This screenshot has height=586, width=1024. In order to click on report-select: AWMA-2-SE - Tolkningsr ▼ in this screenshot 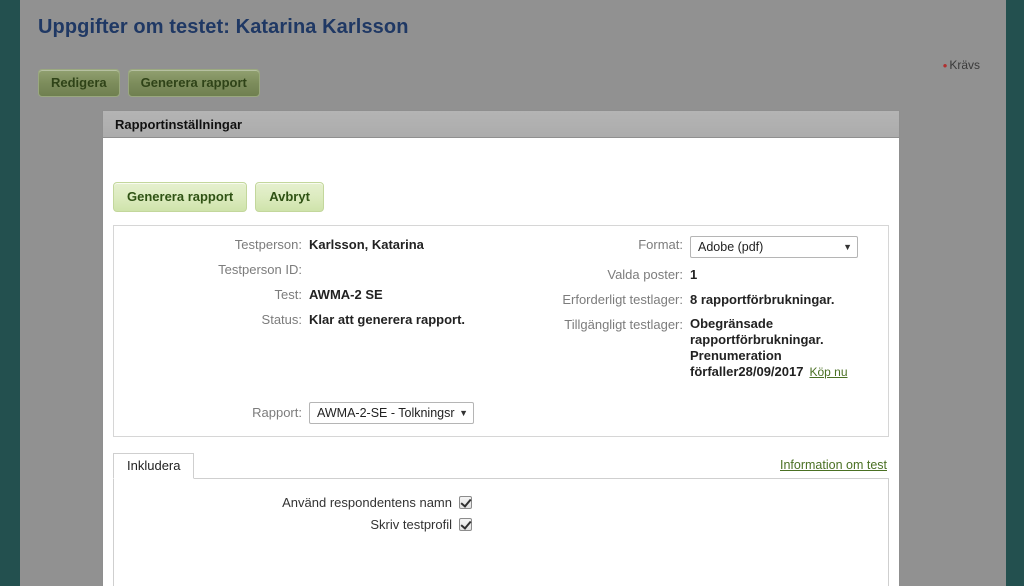, I will do `click(391, 413)`.